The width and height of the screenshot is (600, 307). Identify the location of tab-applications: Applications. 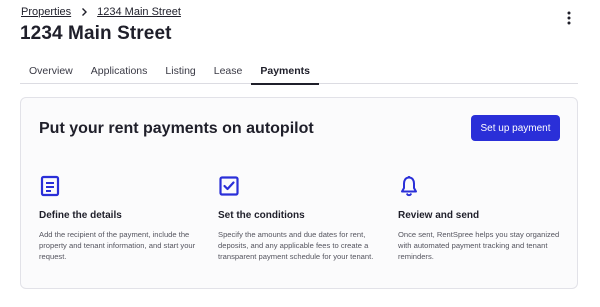
(119, 72).